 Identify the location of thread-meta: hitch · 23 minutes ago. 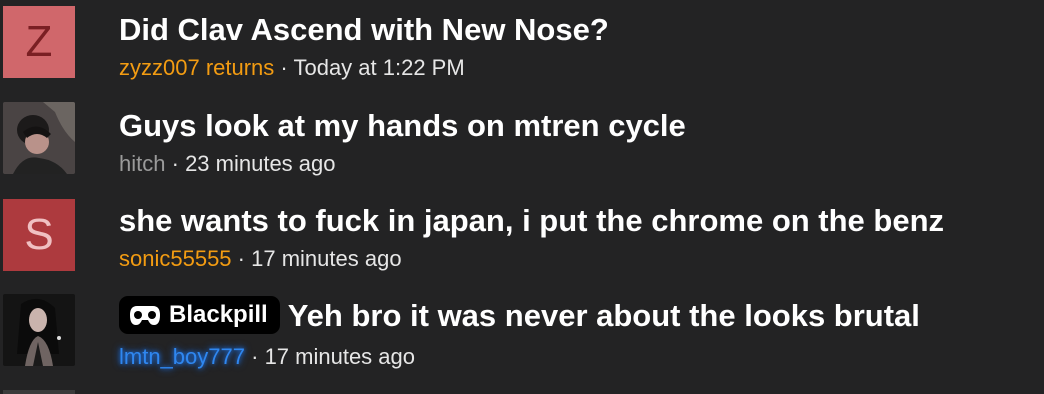
(227, 164).